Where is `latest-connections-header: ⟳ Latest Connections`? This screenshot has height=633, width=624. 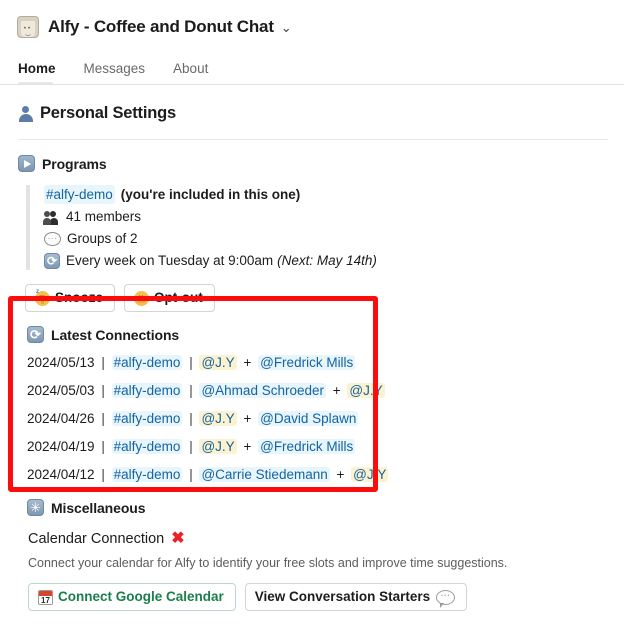
latest-connections-header: ⟳ Latest Connections is located at coordinates (317, 334).